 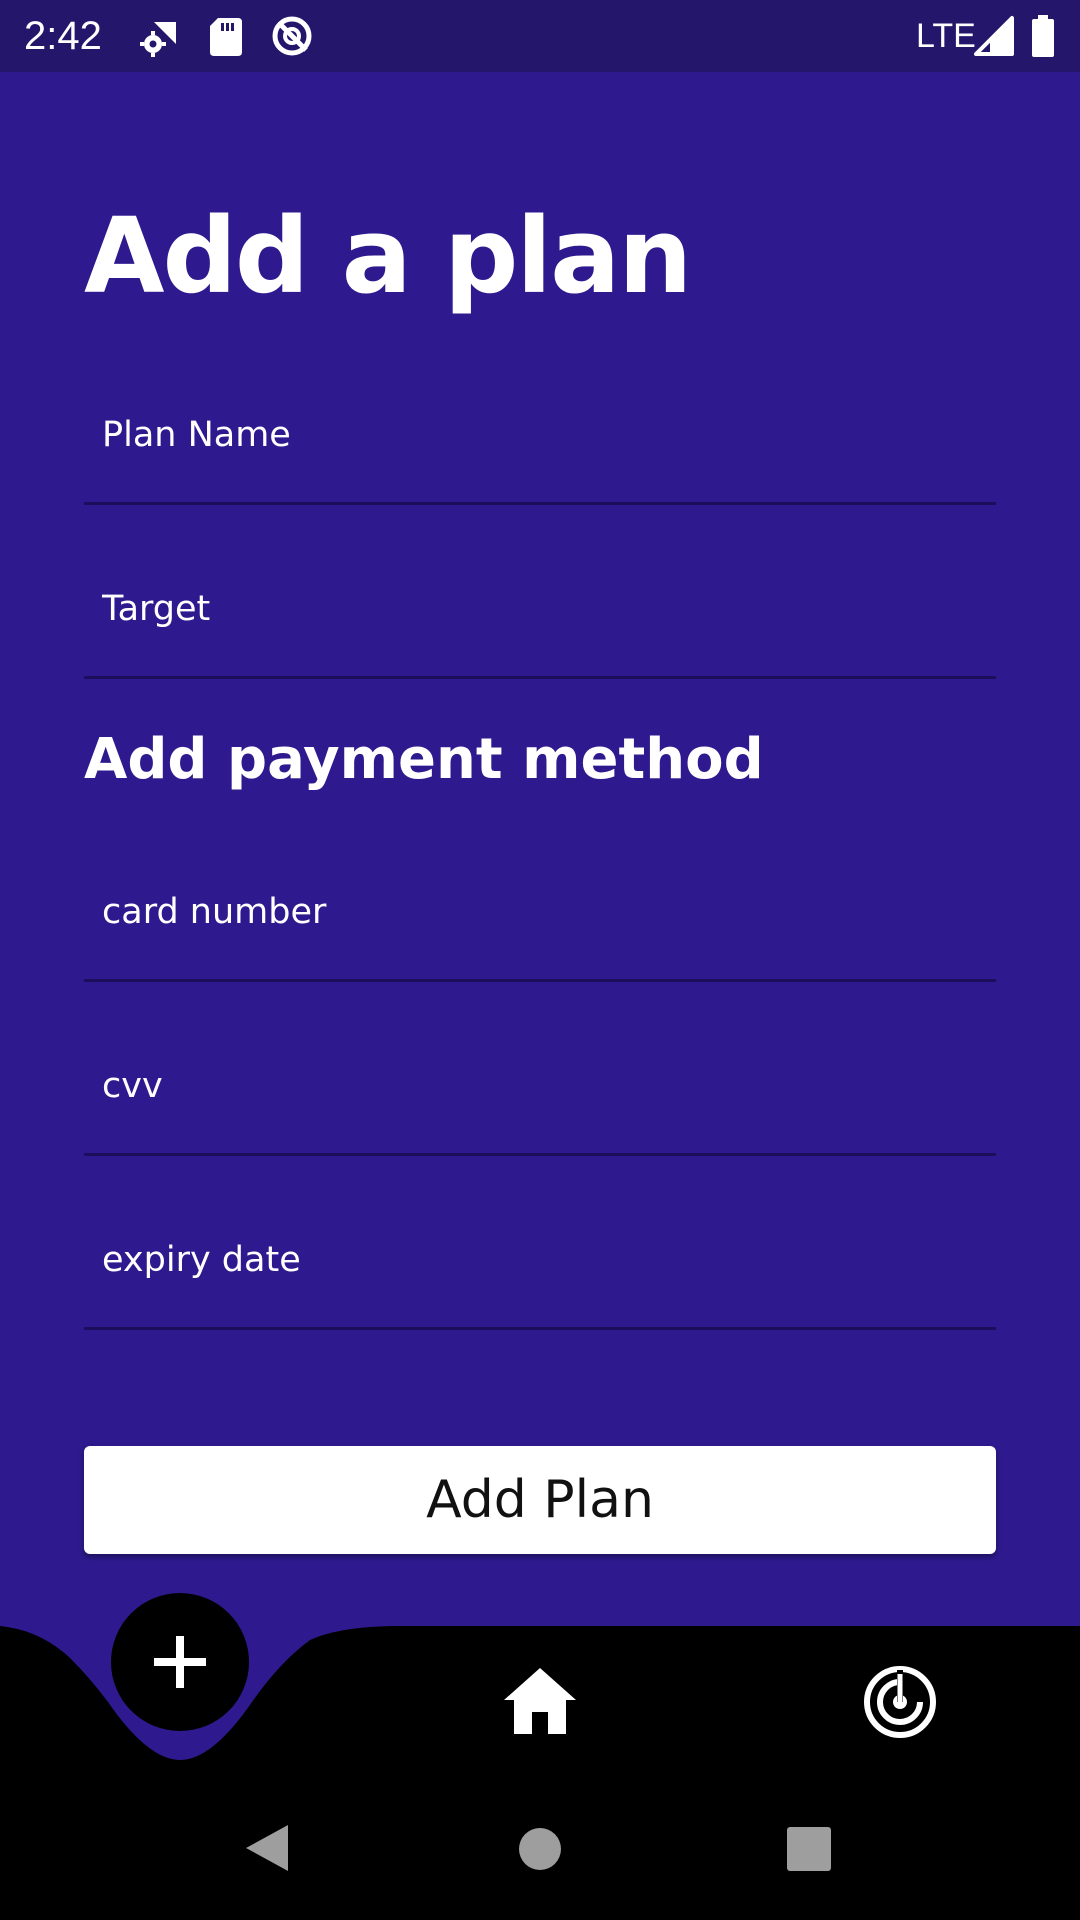 I want to click on add-icon, so click(x=180, y=1662).